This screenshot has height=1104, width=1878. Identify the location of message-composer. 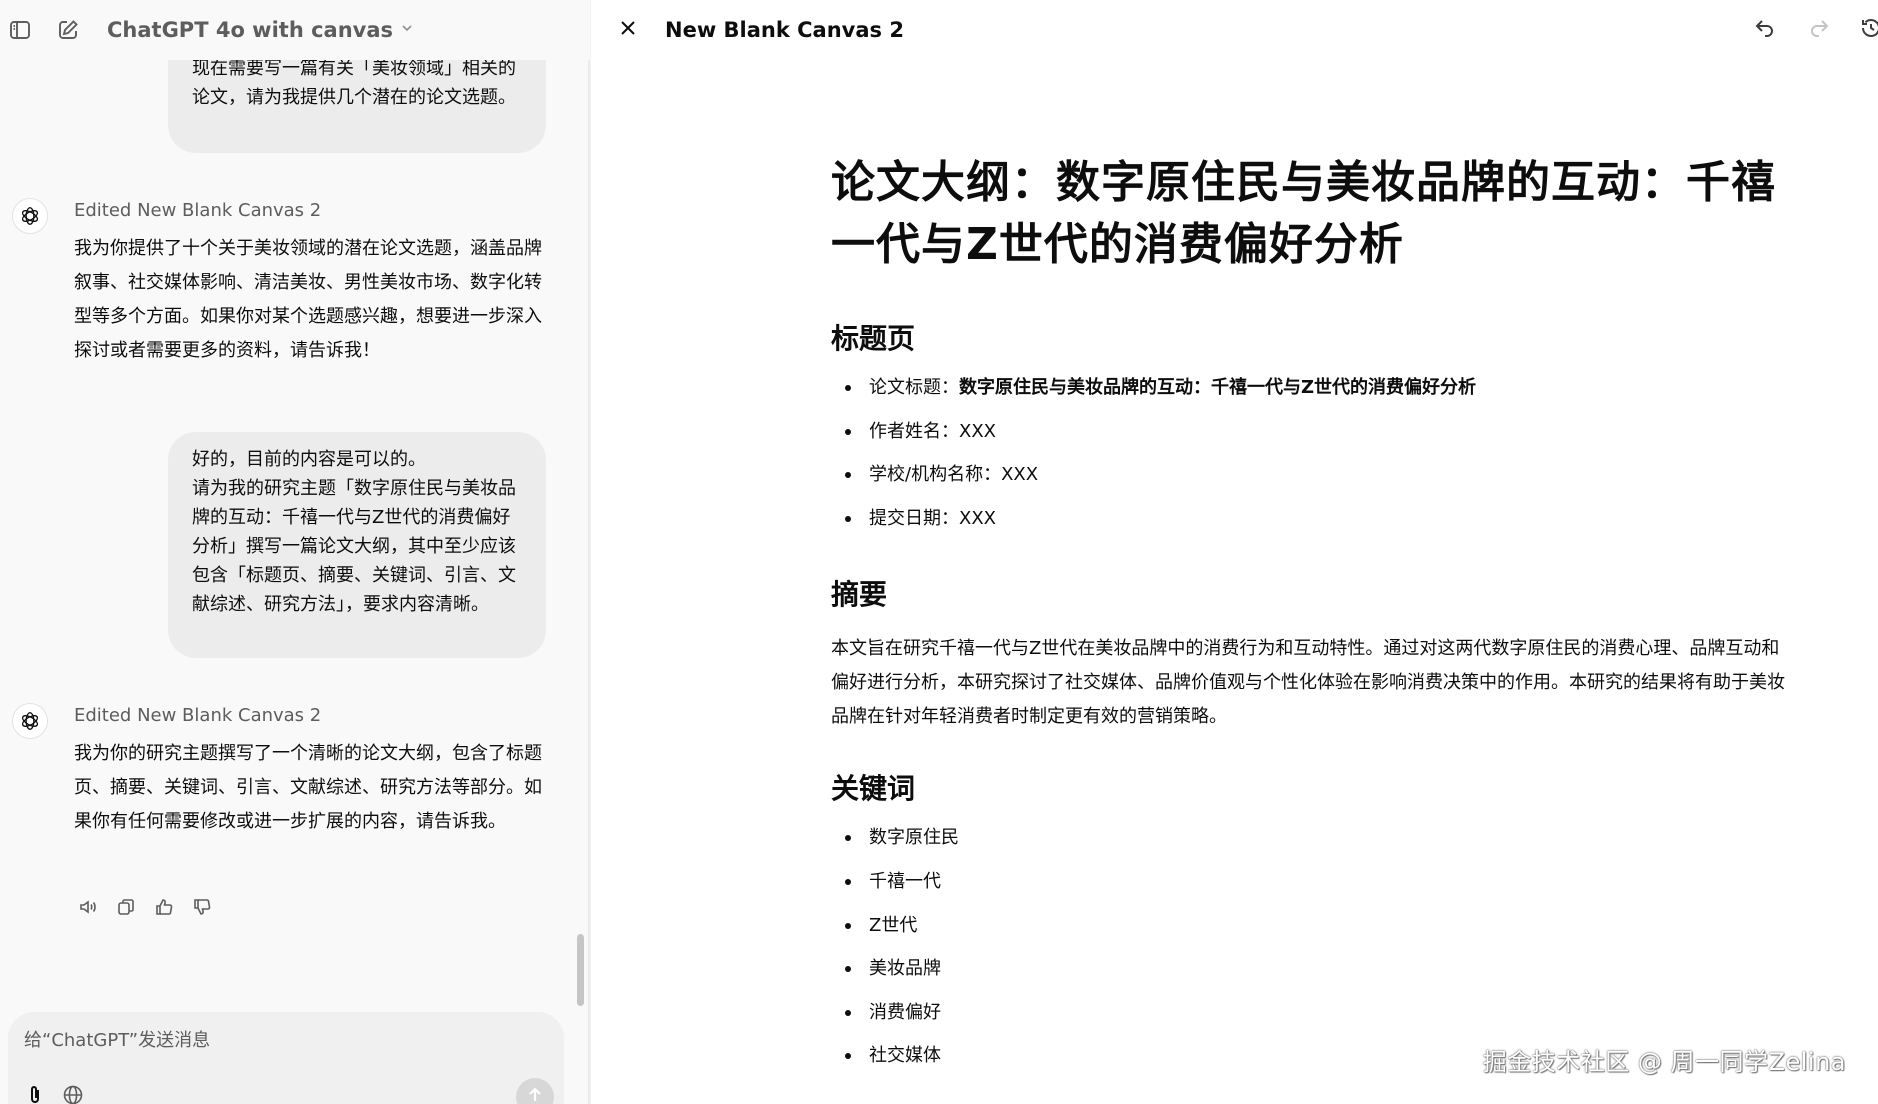
(286, 1058).